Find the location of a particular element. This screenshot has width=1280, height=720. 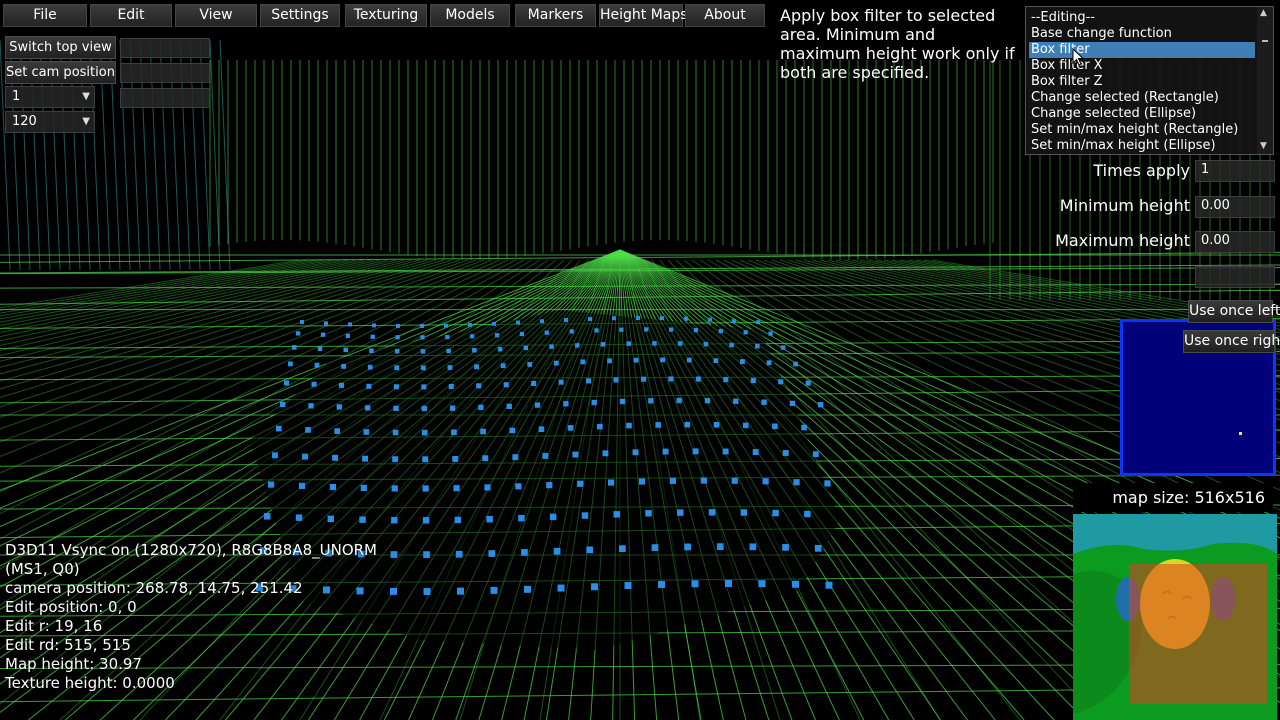

heightmap-image is located at coordinates (1175, 617).